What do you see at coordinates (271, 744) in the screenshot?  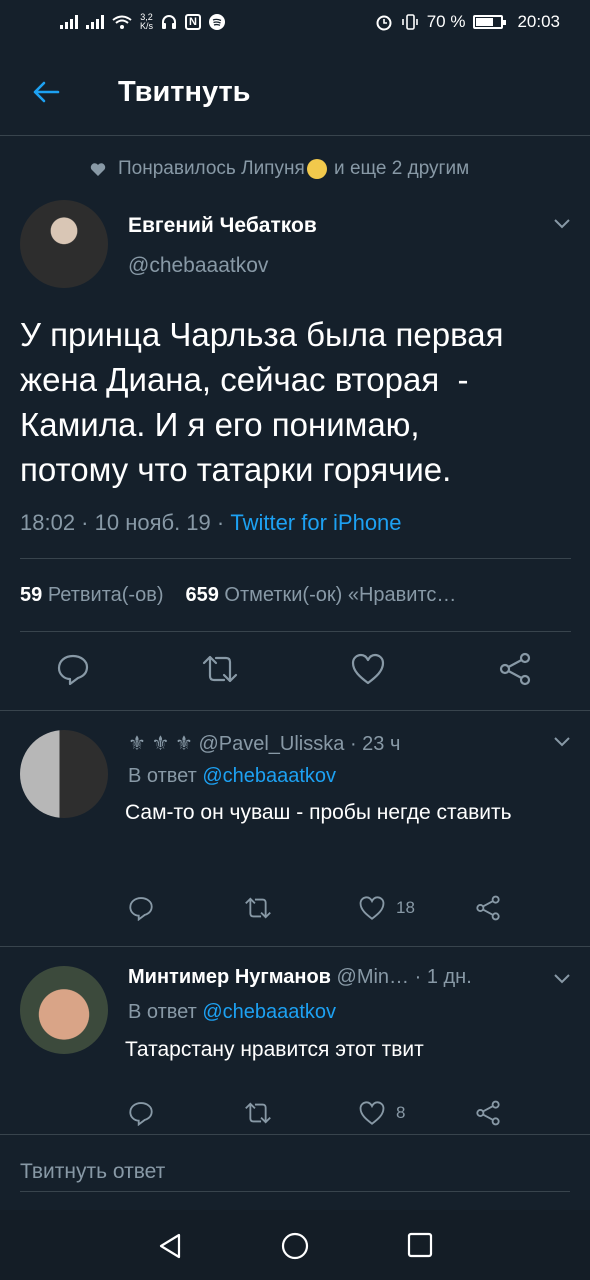 I see `reply-author-handle: @Pavel_Ulisska` at bounding box center [271, 744].